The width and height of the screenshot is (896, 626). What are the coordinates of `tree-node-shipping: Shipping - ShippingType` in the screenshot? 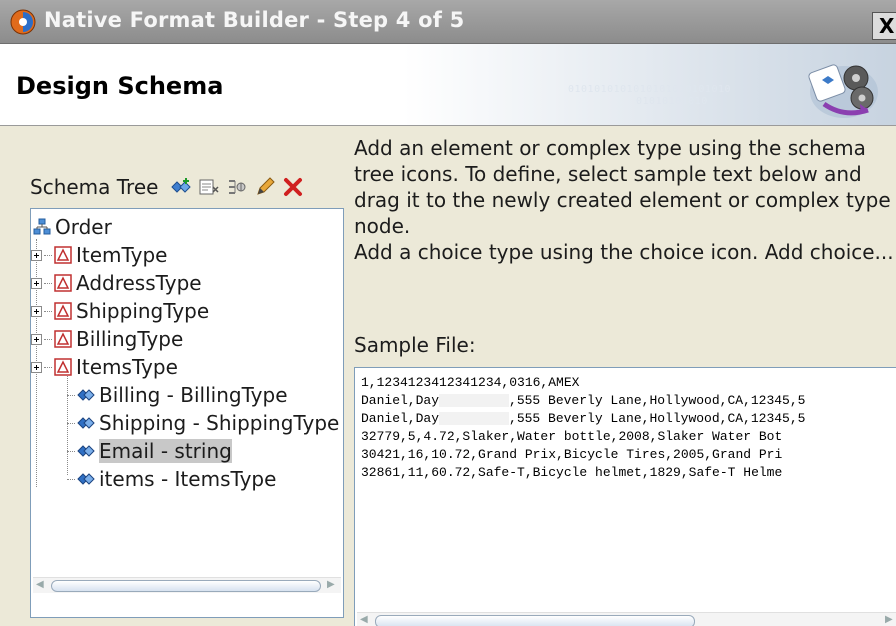 It's located at (203, 423).